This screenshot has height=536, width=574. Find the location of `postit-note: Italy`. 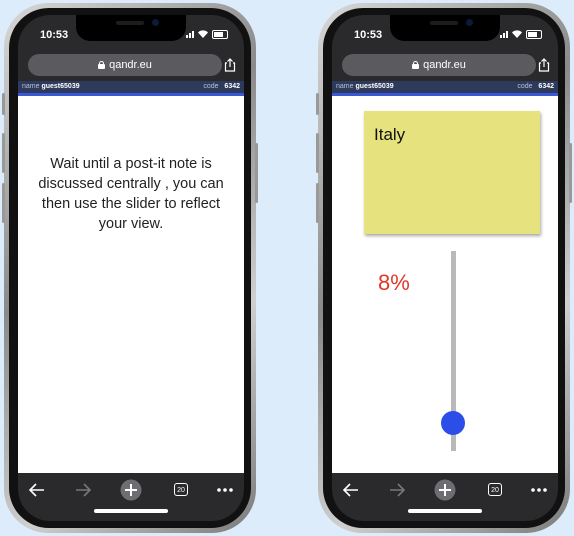

postit-note: Italy is located at coordinates (452, 172).